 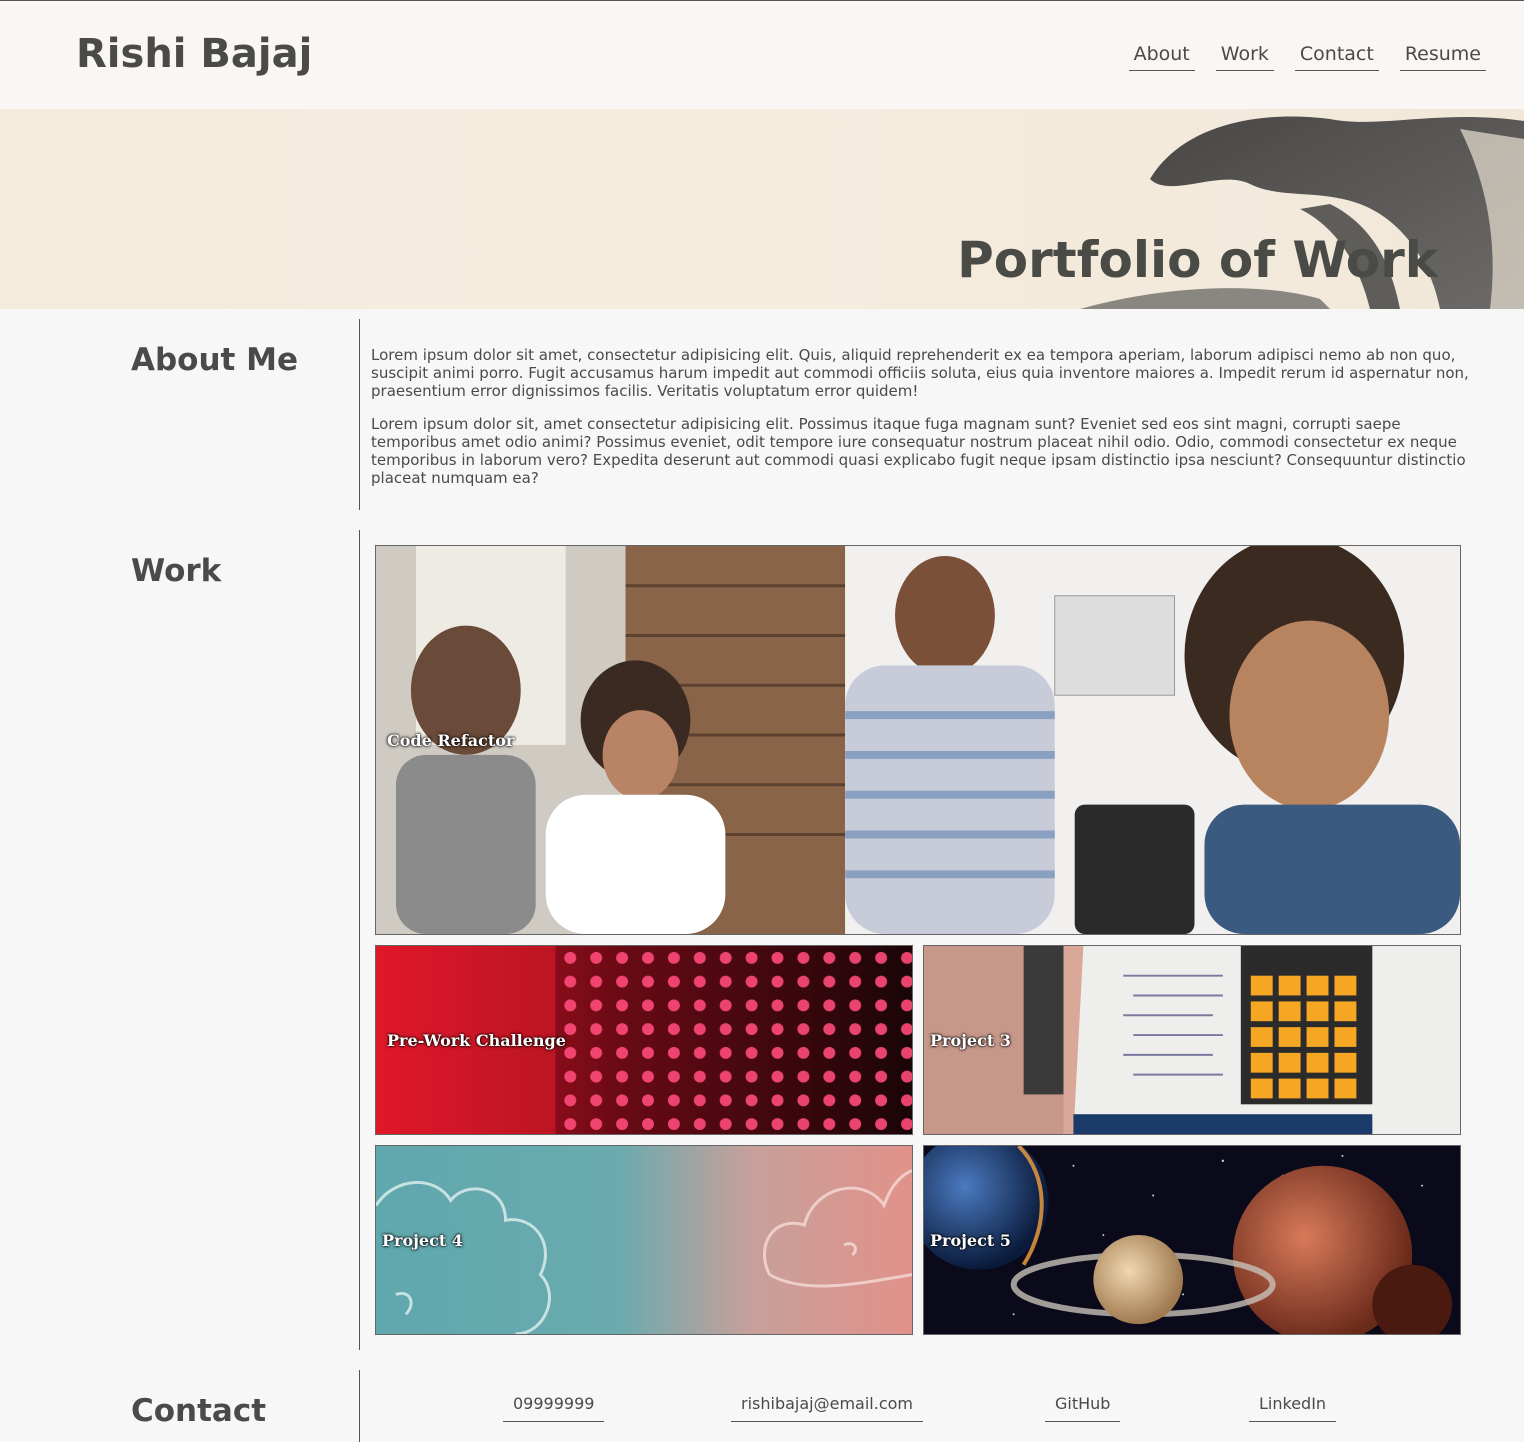 I want to click on hero-title: Portfolio of Work, so click(x=1197, y=260).